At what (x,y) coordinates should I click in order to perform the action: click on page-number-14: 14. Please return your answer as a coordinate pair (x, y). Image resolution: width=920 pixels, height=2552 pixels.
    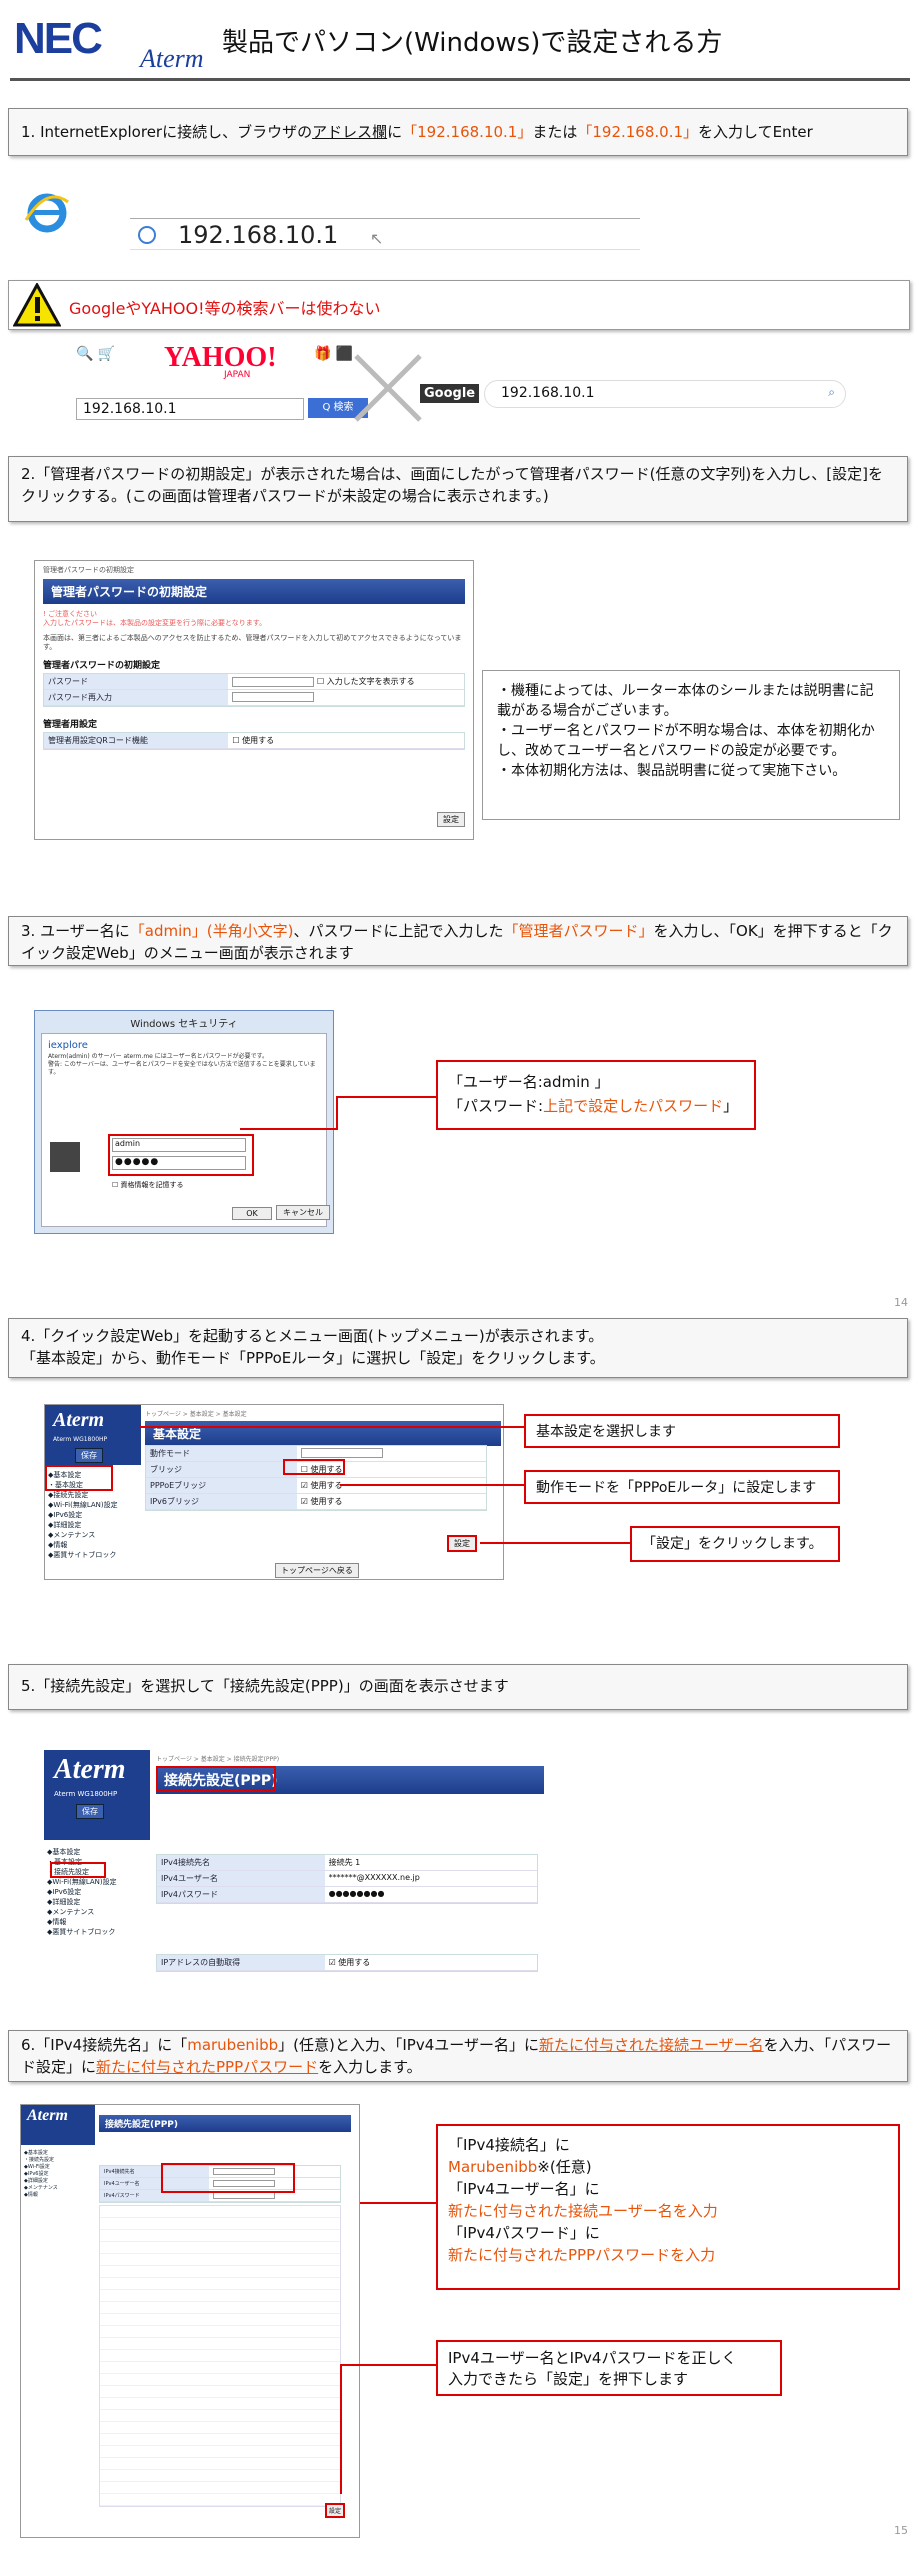
    Looking at the image, I should click on (901, 1302).